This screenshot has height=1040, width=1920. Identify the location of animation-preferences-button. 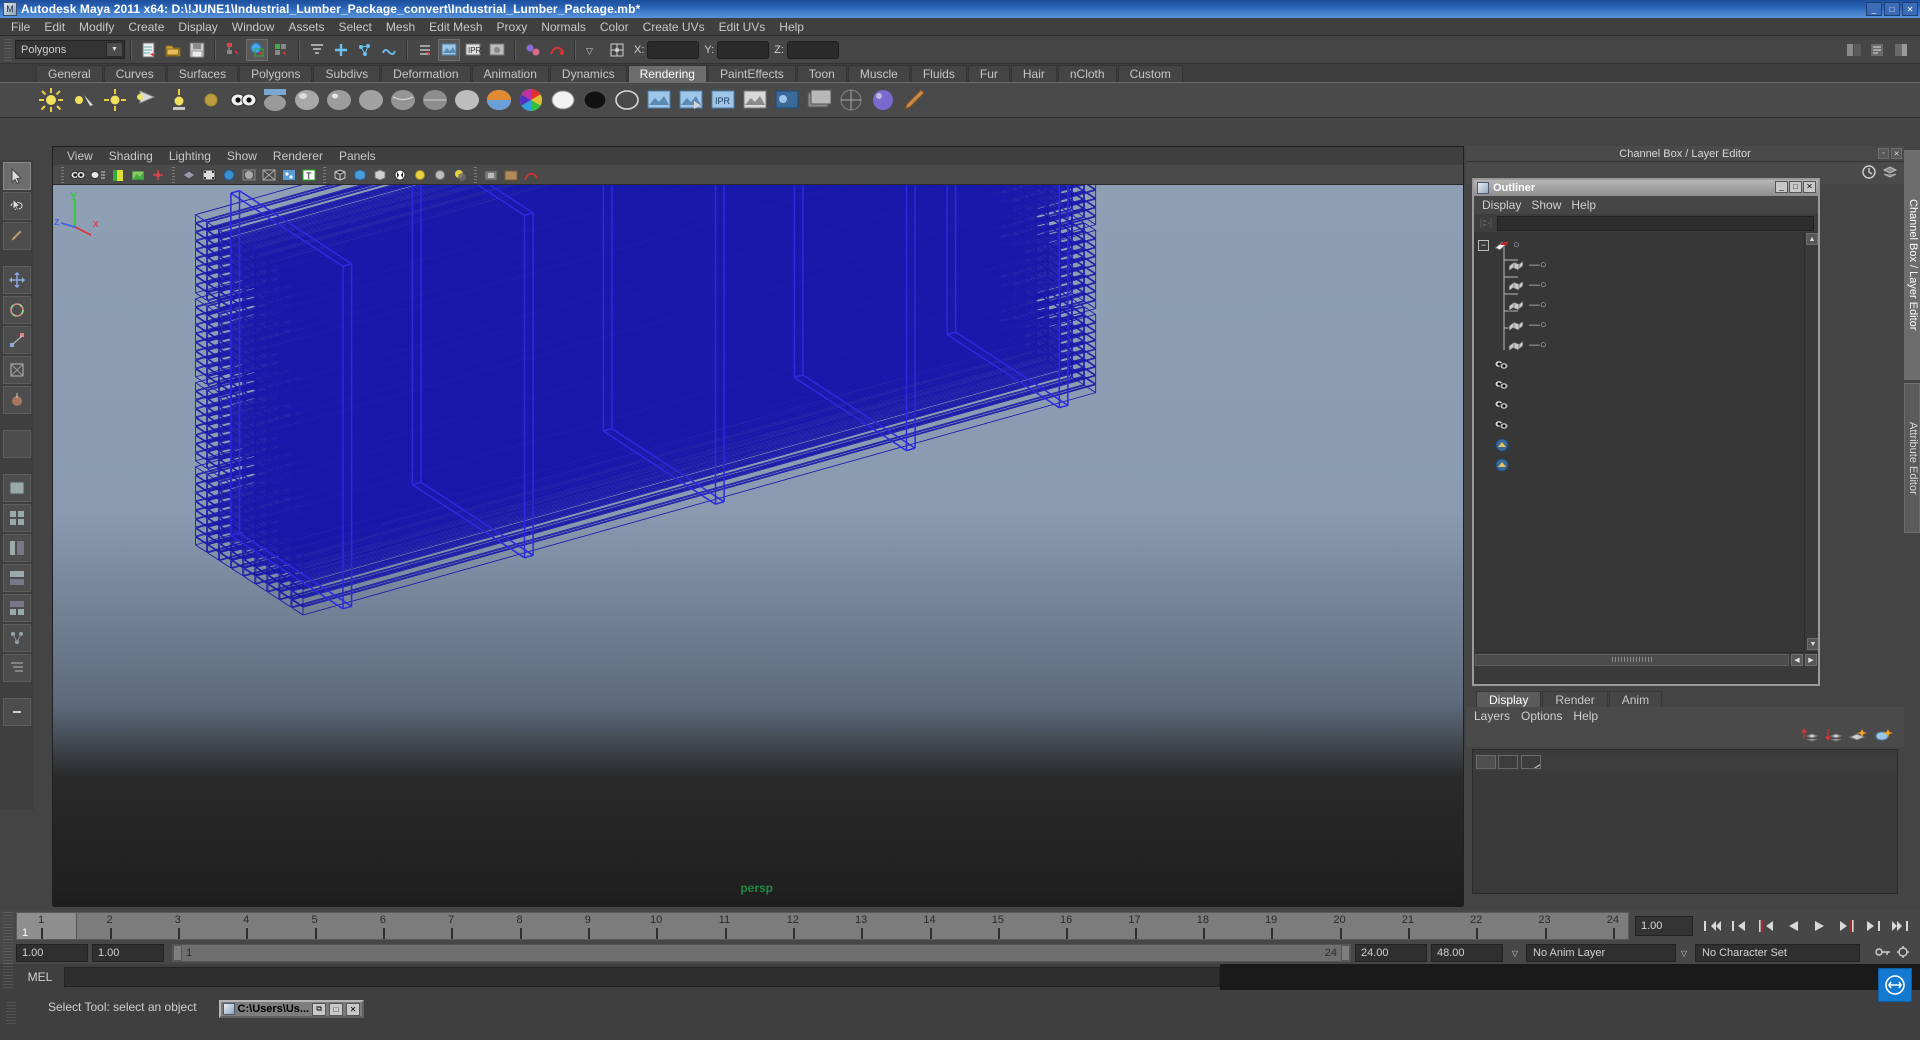
(1903, 953).